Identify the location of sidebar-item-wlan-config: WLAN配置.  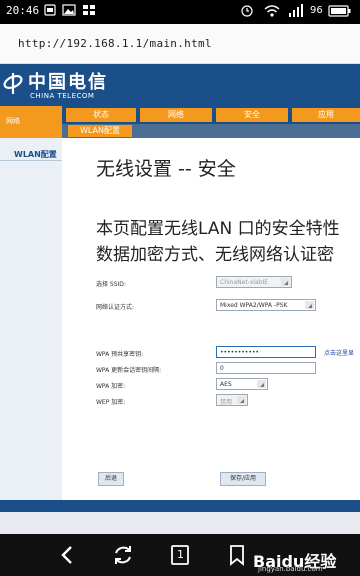
(35, 154).